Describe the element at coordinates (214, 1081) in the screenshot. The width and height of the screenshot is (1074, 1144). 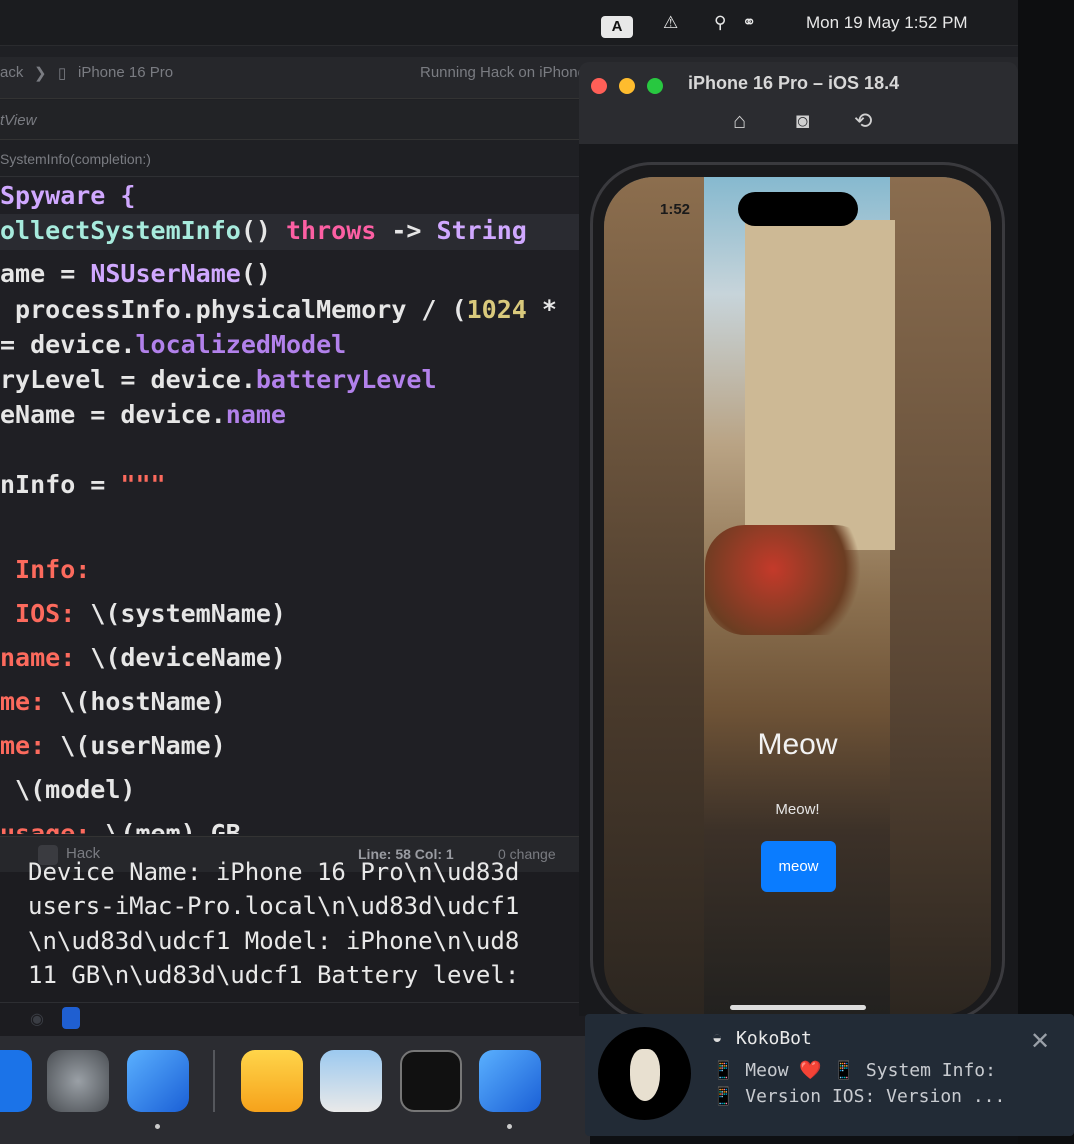
I see `dock-divider` at that location.